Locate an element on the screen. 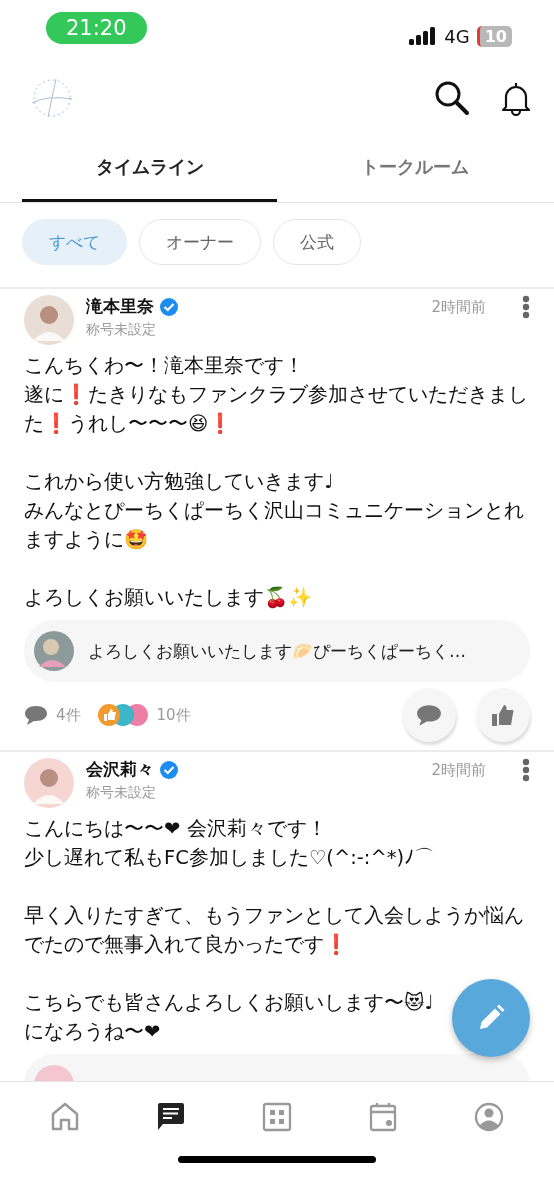 The image size is (554, 1199). comment-count: 4件 is located at coordinates (68, 715).